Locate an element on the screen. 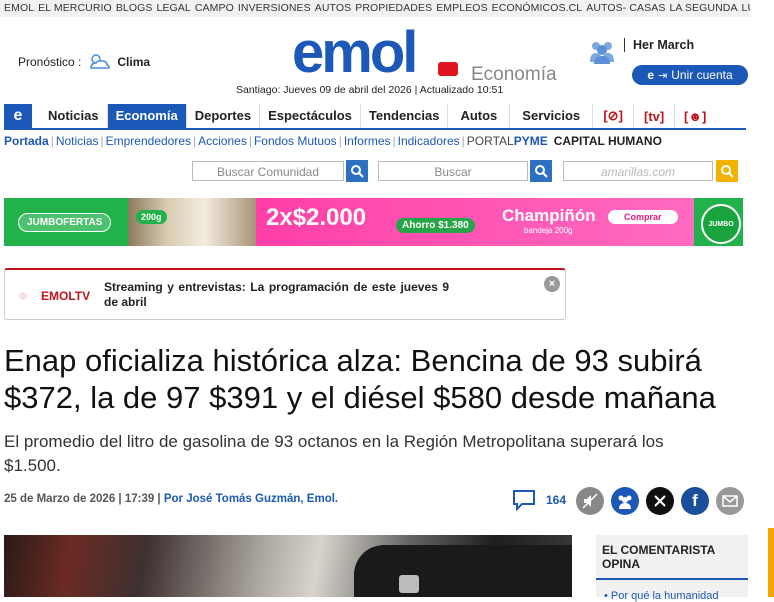 Image resolution: width=774 pixels, height=602 pixels. weather-icon is located at coordinates (100, 61).